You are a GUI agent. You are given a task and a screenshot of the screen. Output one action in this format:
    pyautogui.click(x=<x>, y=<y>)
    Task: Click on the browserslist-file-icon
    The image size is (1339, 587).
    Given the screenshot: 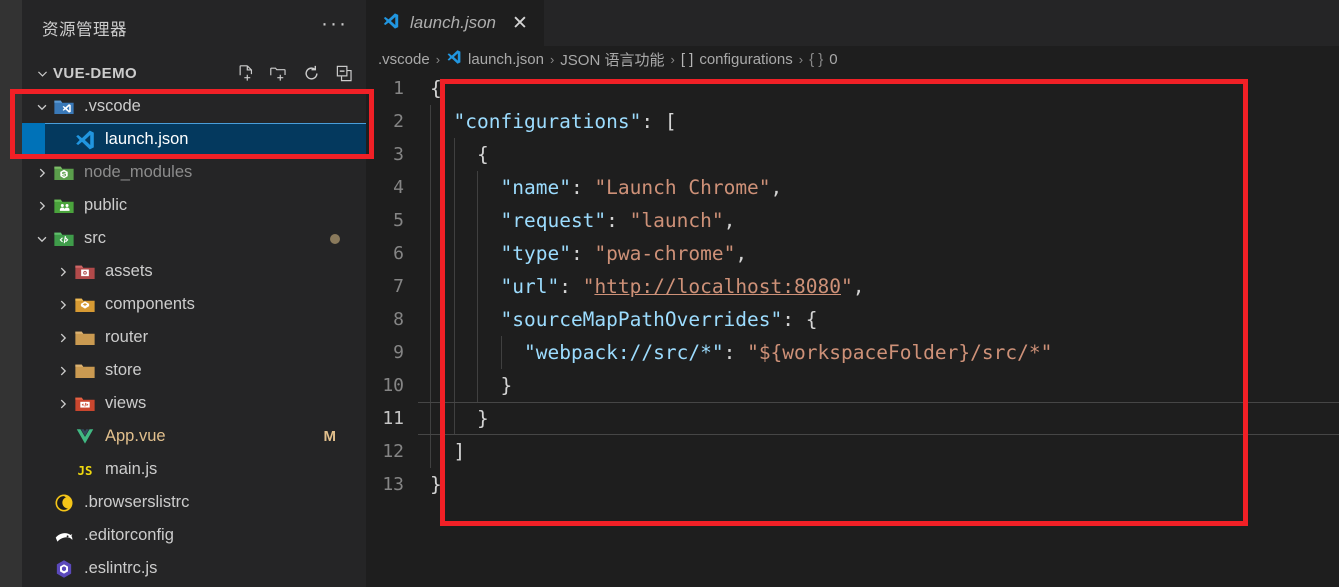 What is the action you would take?
    pyautogui.click(x=64, y=503)
    